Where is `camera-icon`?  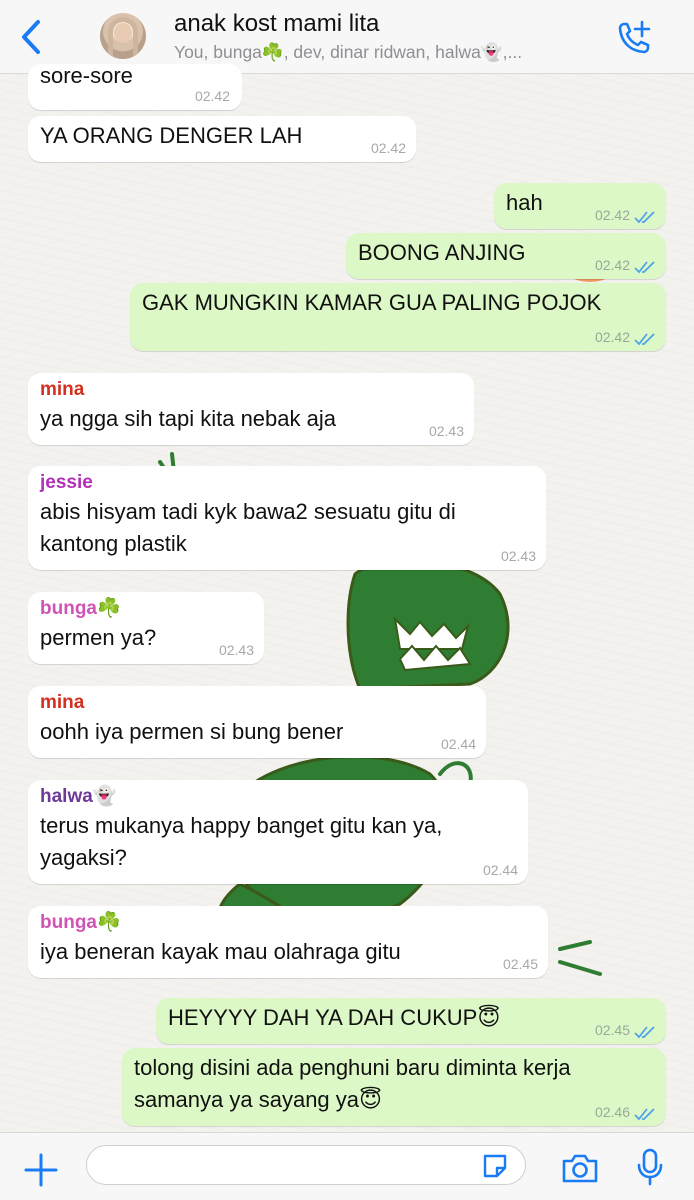
camera-icon is located at coordinates (580, 1168).